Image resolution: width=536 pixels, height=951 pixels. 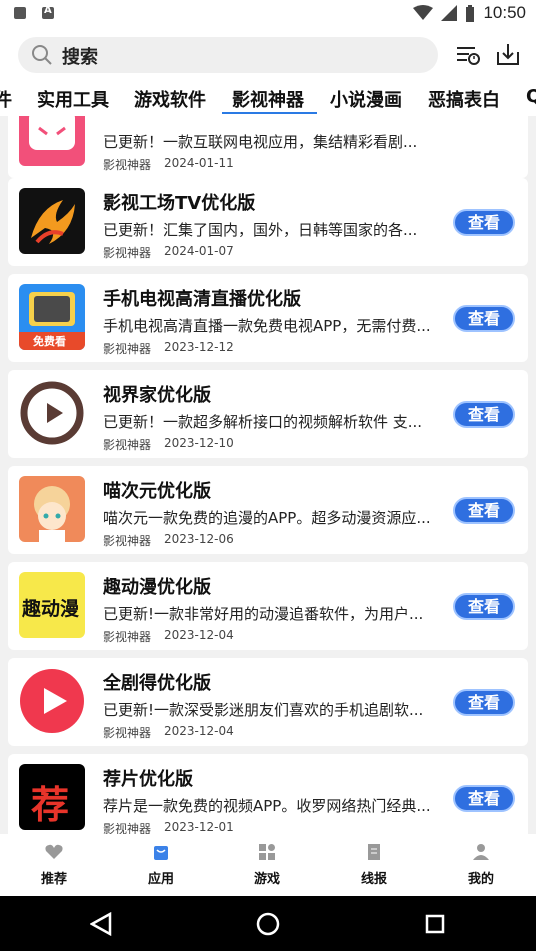 I want to click on app-date: 2023-12-10, so click(x=199, y=443).